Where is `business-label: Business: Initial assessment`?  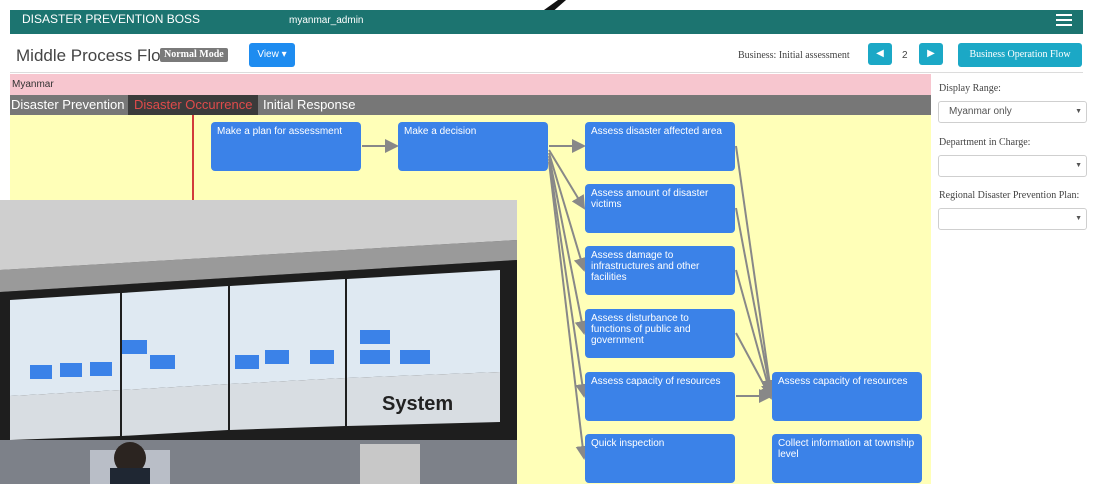 business-label: Business: Initial assessment is located at coordinates (794, 55).